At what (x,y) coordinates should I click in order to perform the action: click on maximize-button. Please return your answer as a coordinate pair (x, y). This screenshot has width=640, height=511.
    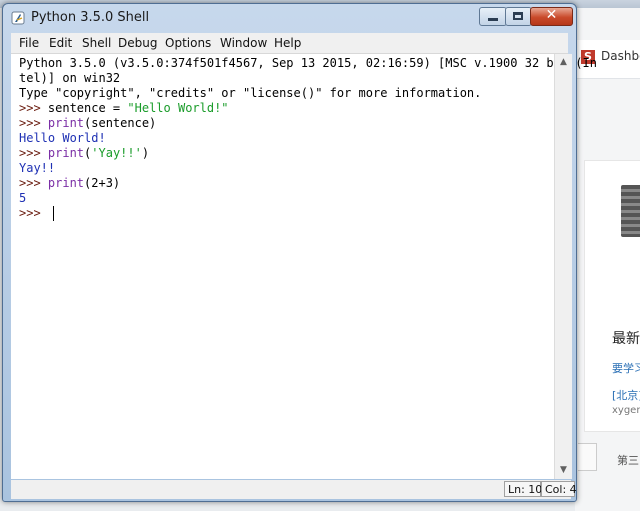
    Looking at the image, I should click on (518, 16).